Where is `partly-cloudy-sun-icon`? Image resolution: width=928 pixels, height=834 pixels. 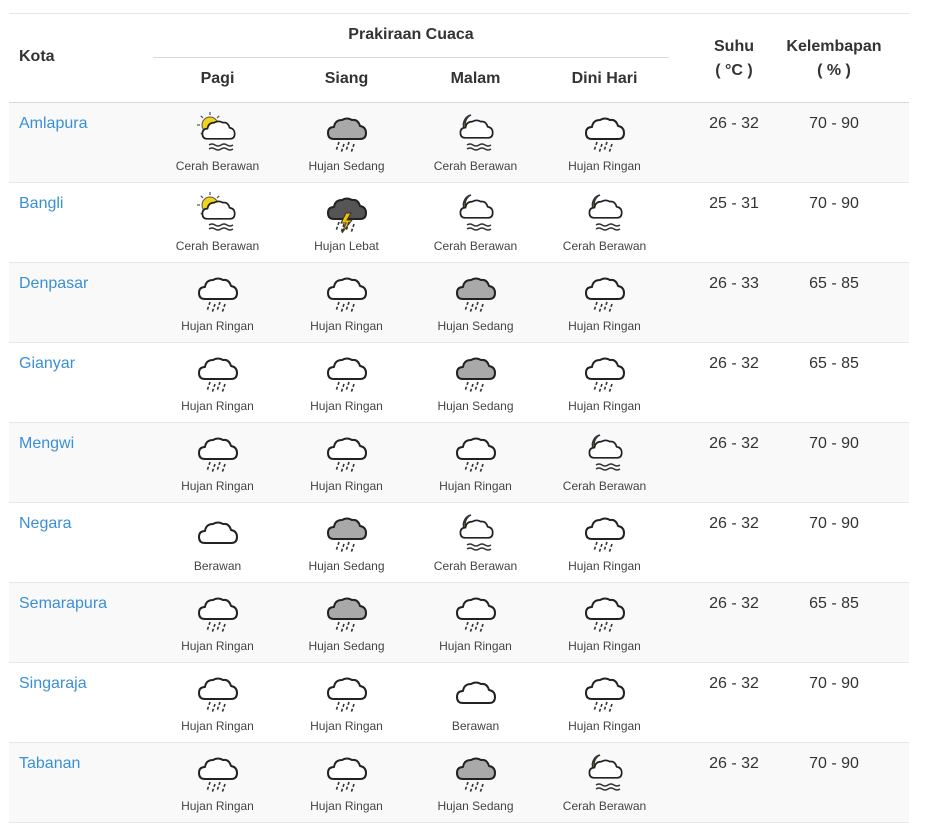 partly-cloudy-sun-icon is located at coordinates (216, 211).